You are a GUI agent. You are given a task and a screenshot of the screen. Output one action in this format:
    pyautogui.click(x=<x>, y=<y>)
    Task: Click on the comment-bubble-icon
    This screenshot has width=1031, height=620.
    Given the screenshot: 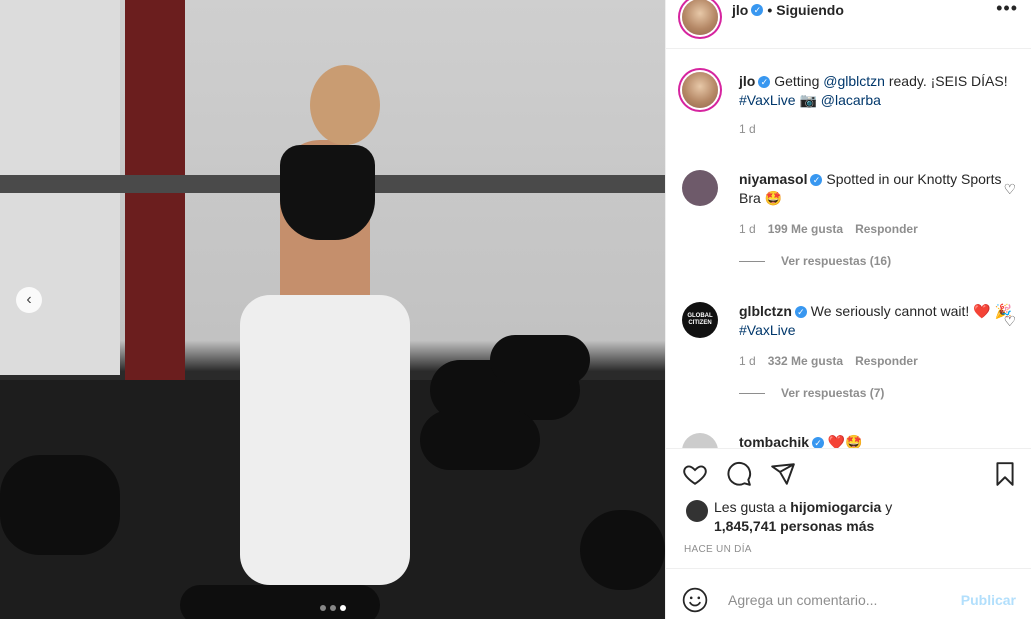 What is the action you would take?
    pyautogui.click(x=739, y=474)
    